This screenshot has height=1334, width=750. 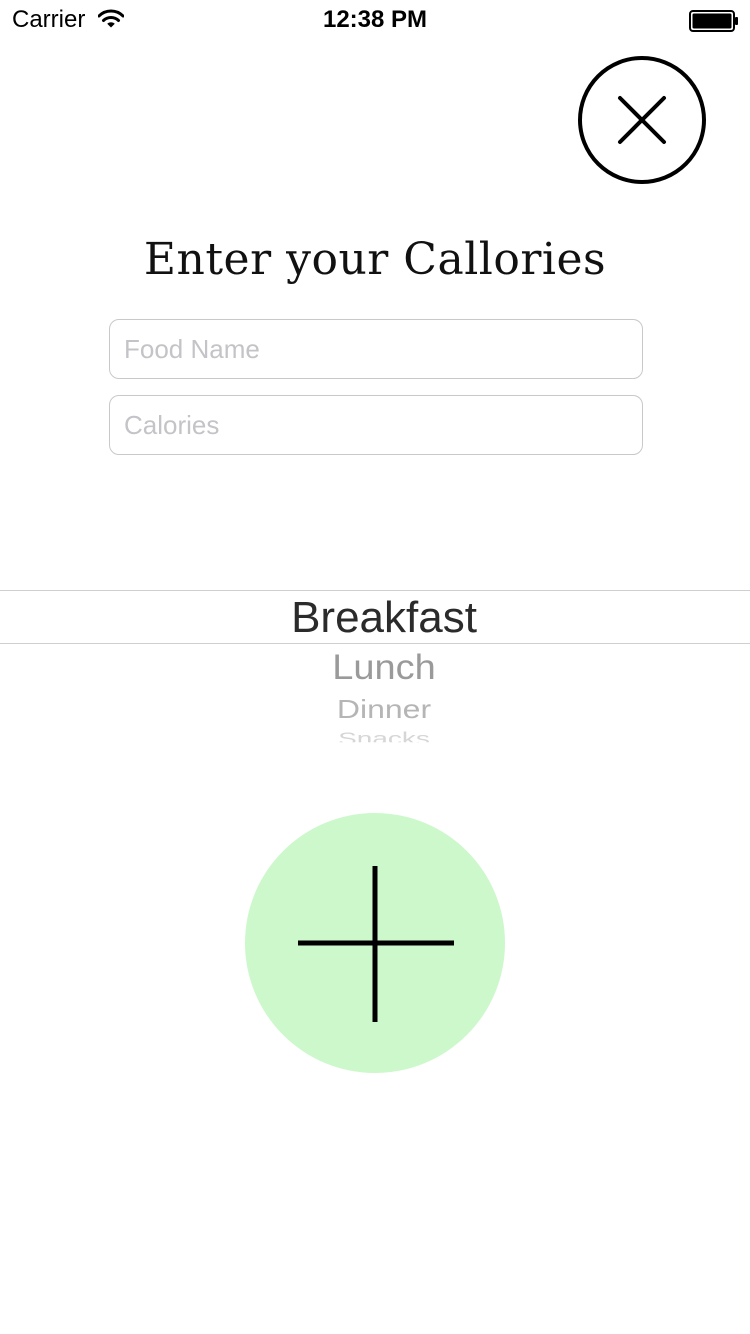 I want to click on add-button, so click(x=375, y=943).